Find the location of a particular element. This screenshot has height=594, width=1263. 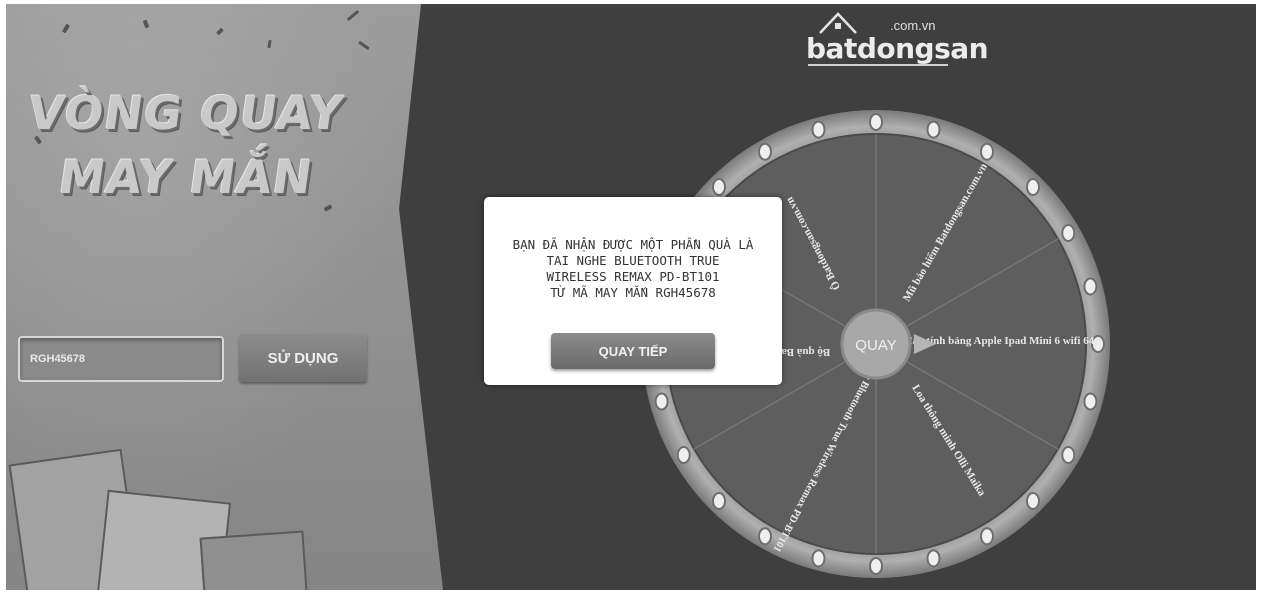

spin-again-button: QUAY TIẾP is located at coordinates (633, 351).